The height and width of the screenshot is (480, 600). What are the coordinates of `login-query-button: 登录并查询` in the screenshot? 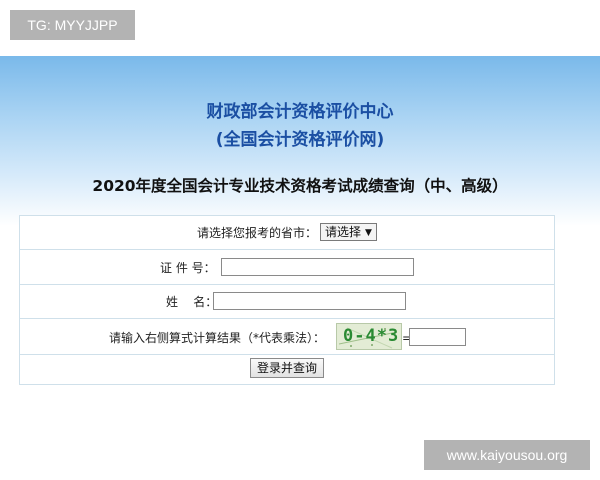 It's located at (287, 368).